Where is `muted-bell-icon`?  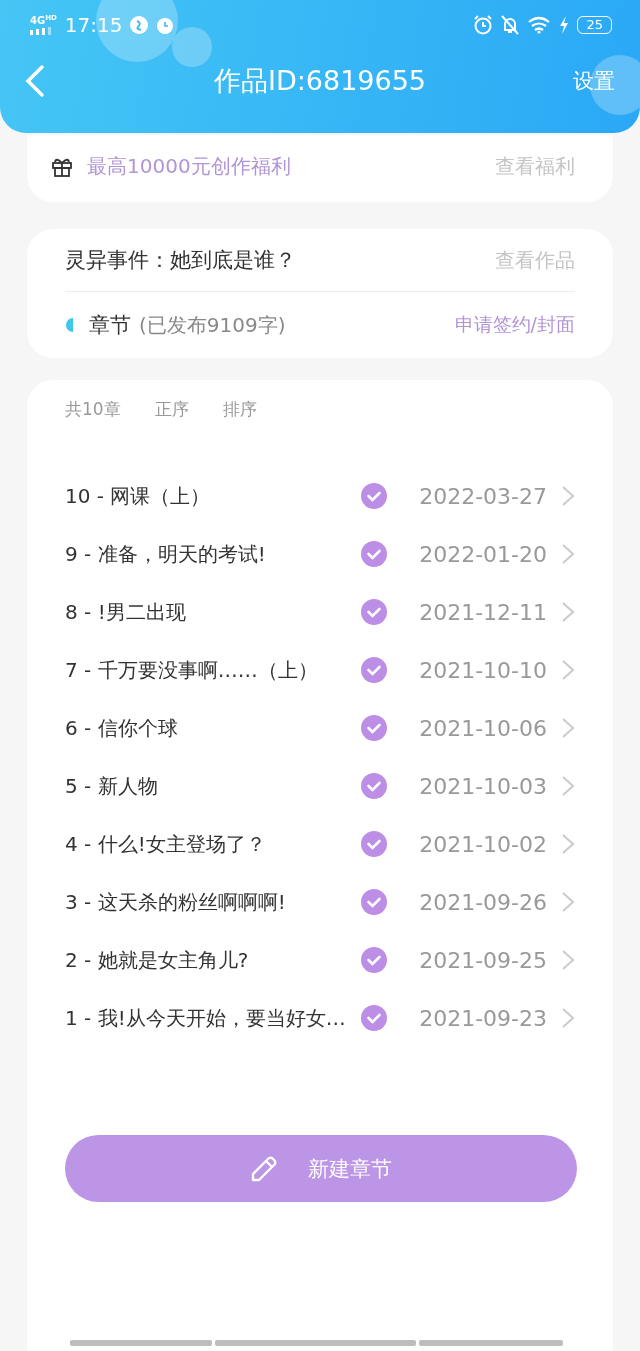
muted-bell-icon is located at coordinates (510, 25).